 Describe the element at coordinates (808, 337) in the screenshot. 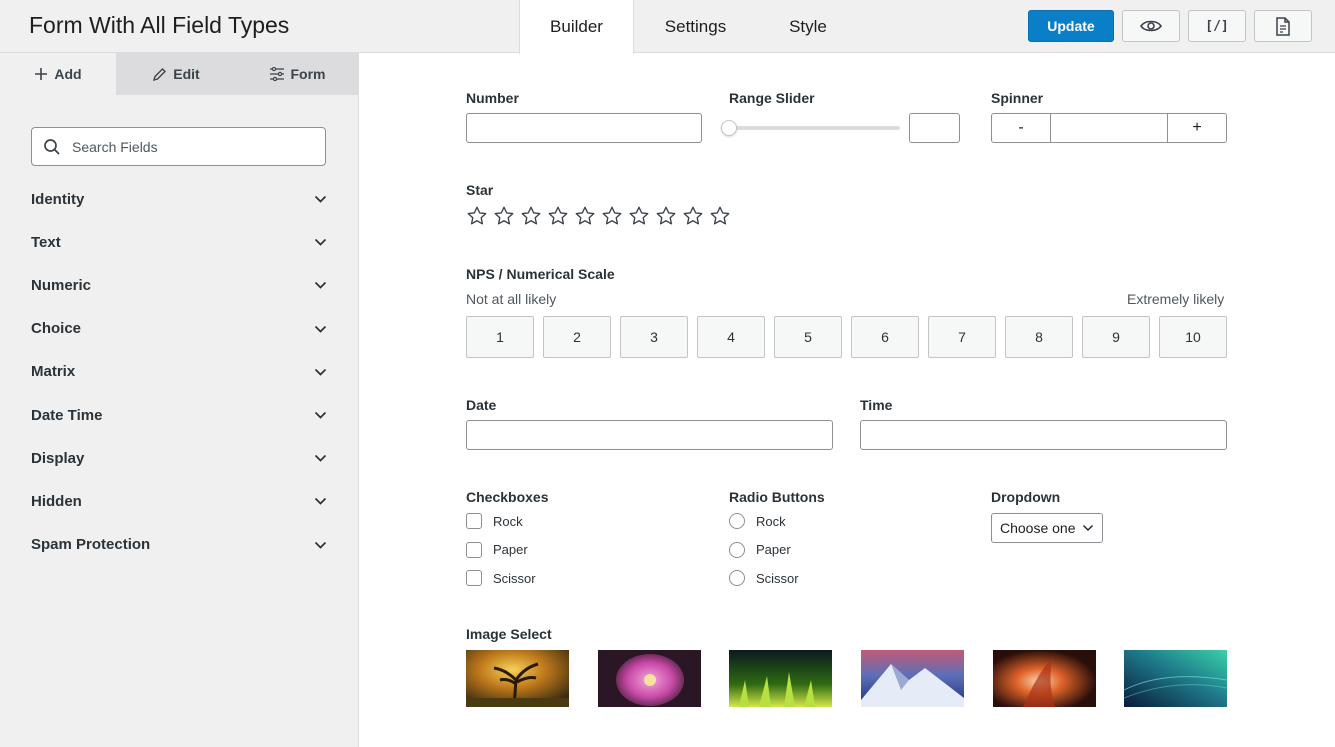

I see `nps-option: 5` at that location.